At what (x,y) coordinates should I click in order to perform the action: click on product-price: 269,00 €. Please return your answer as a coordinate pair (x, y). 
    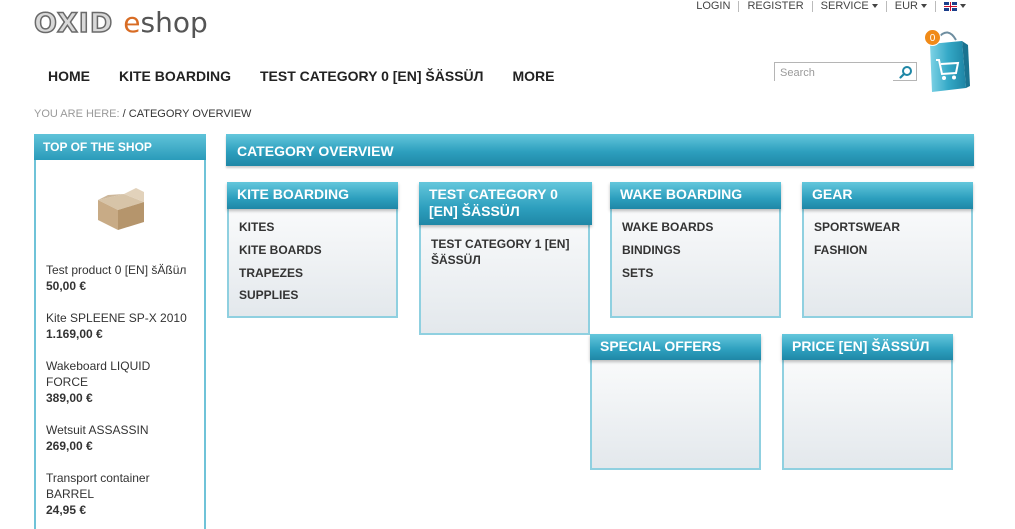
    Looking at the image, I should click on (69, 446).